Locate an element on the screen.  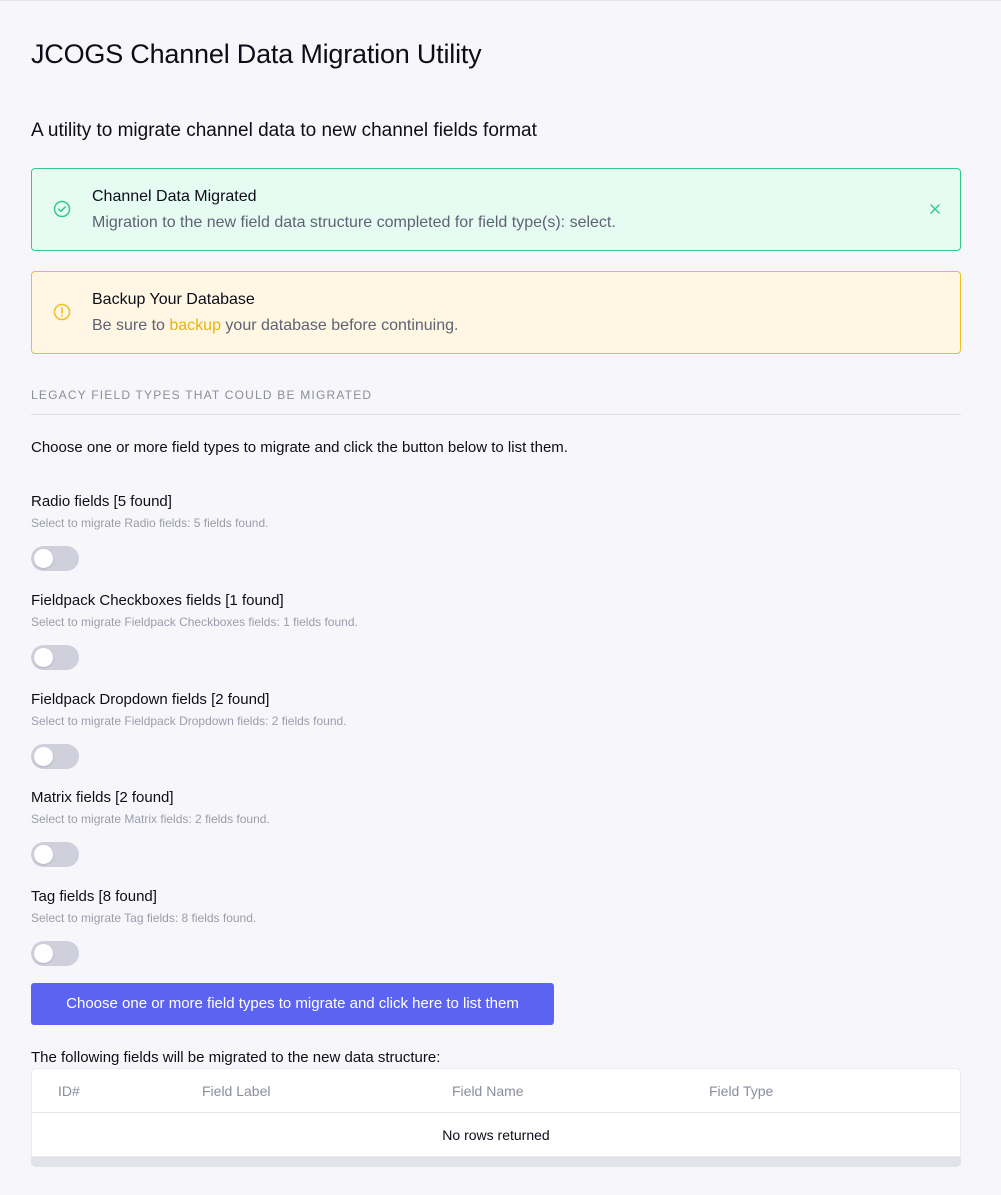
empty-table-message: No rows returned is located at coordinates (496, 1135).